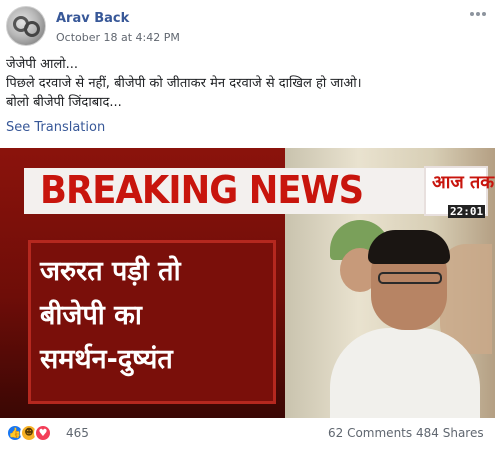  What do you see at coordinates (106, 359) in the screenshot?
I see `headline-line: समर्थन-दुष्यंत` at bounding box center [106, 359].